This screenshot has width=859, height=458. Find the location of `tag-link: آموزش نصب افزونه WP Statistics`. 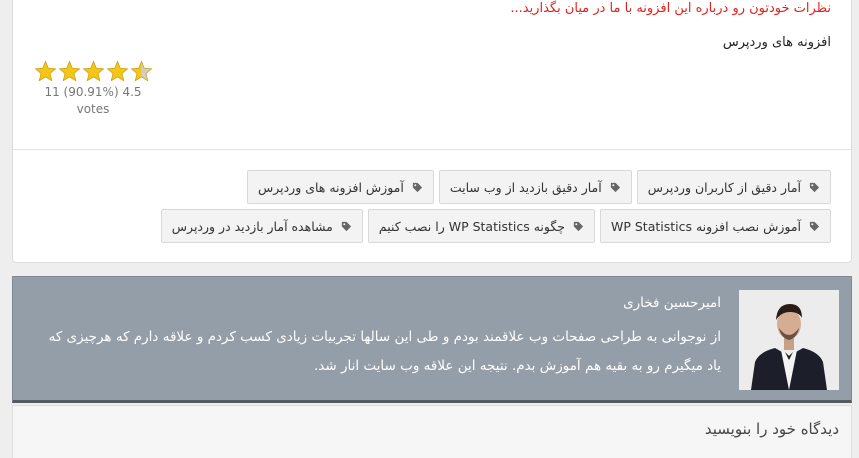

tag-link: آموزش نصب افزونه WP Statistics is located at coordinates (715, 226).